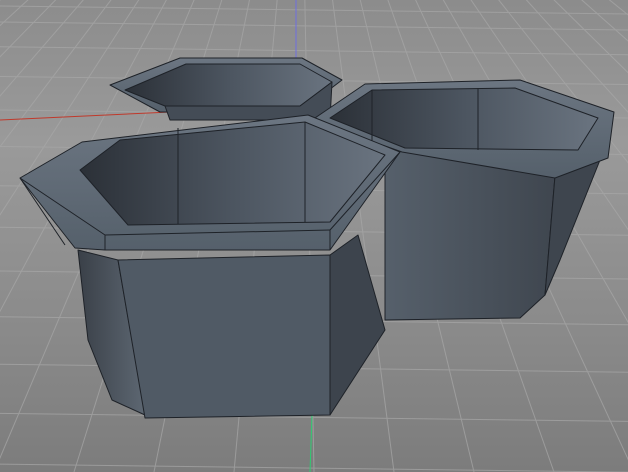 The height and width of the screenshot is (472, 628). Describe the element at coordinates (226, 89) in the screenshot. I see `hex-cup-back` at that location.